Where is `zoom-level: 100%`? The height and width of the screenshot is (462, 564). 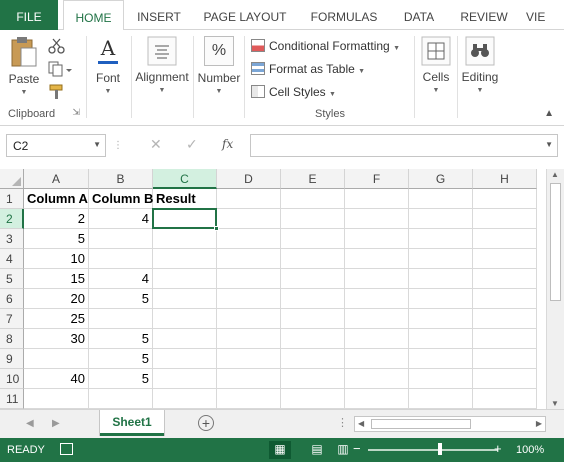 zoom-level: 100% is located at coordinates (530, 450).